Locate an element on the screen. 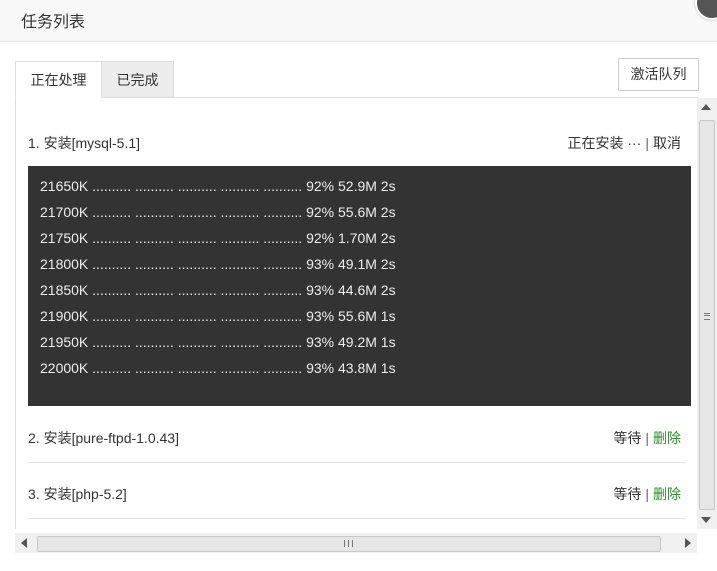 This screenshot has height=571, width=717. task-row: 1. 安装[mysql-5.1] 正在安装 ··· | 取消 is located at coordinates (357, 143).